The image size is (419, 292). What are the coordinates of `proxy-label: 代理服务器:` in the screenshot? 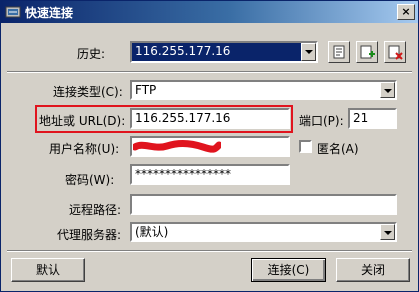 It's located at (89, 235).